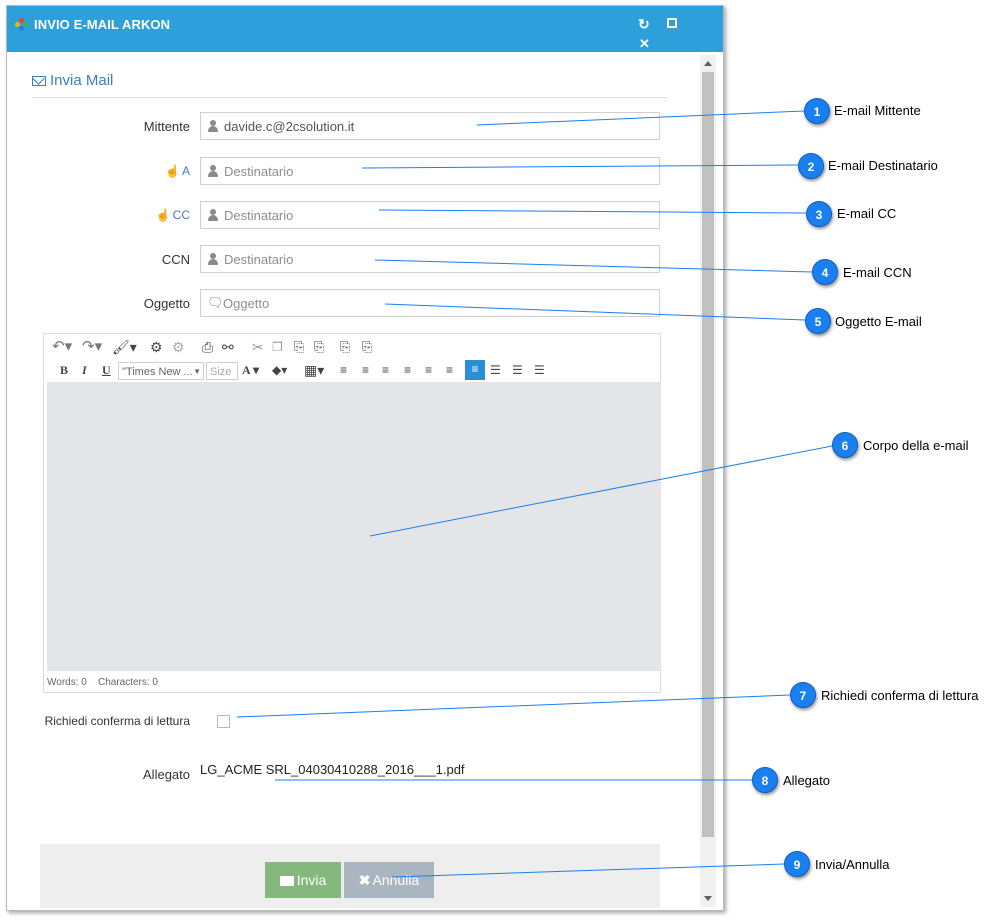 The width and height of the screenshot is (995, 921). Describe the element at coordinates (98, 215) in the screenshot. I see `cc-label-link: ☝ CC` at that location.